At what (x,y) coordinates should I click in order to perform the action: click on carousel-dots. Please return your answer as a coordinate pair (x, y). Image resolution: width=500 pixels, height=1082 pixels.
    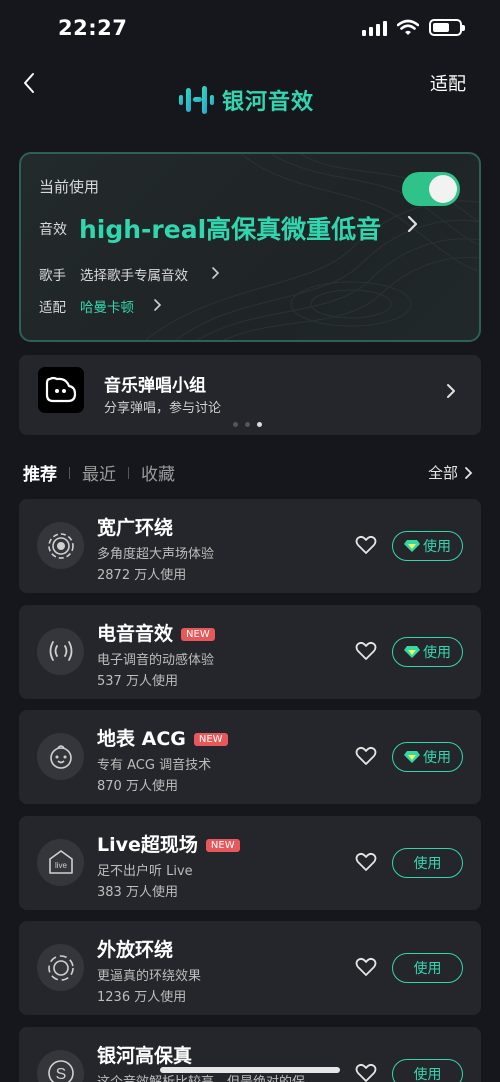
    Looking at the image, I should click on (247, 424).